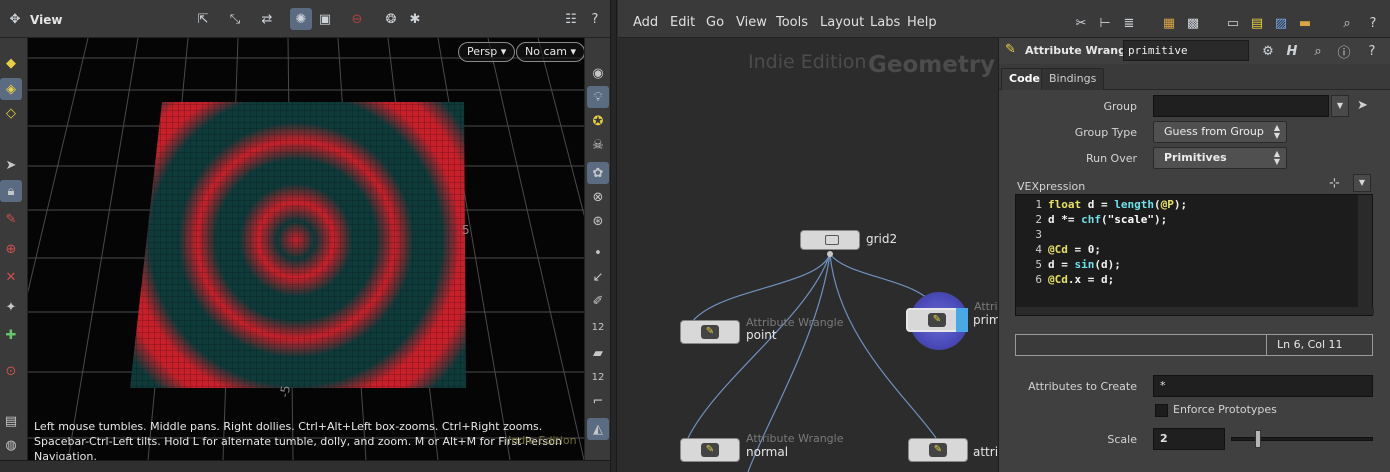 Image resolution: width=1390 pixels, height=472 pixels. What do you see at coordinates (1268, 51) in the screenshot?
I see `gear-icon: ⚙` at bounding box center [1268, 51].